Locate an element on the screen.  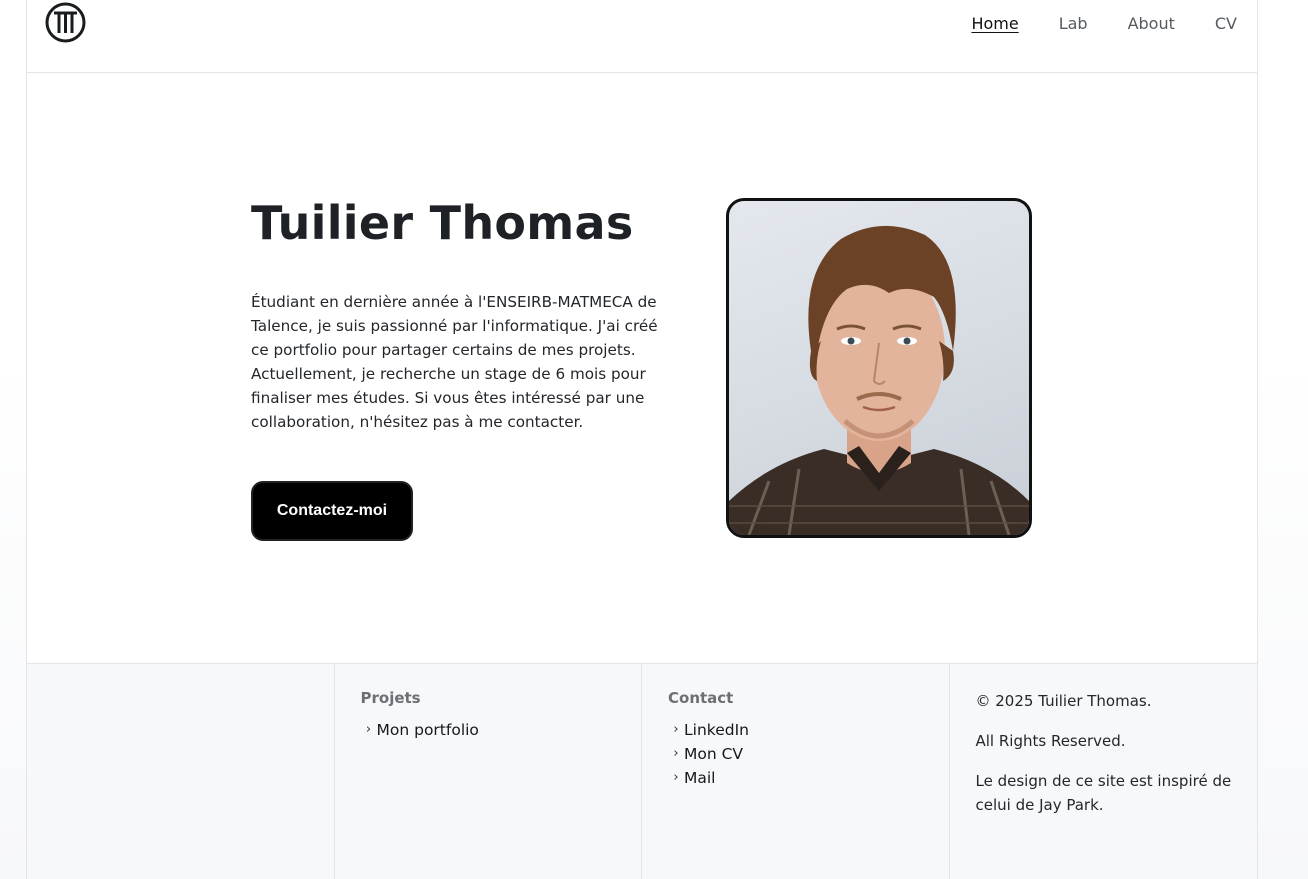
nav-lab: Lab is located at coordinates (1073, 24).